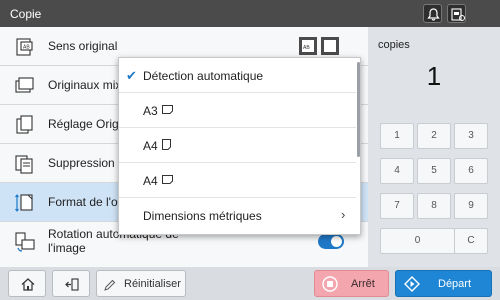 This screenshot has height=300, width=500. I want to click on reset-button: Réinitialiser, so click(141, 283).